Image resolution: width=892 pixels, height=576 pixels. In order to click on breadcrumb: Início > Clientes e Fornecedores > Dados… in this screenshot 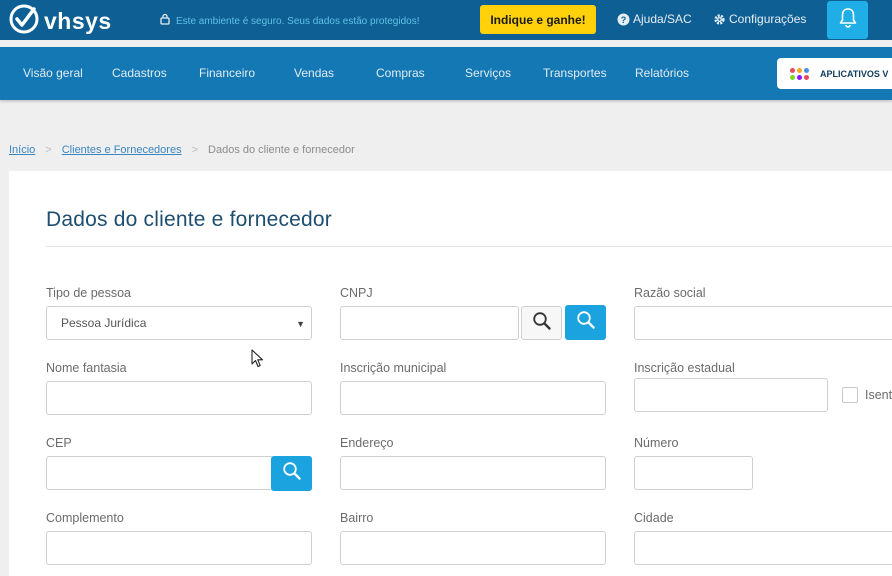, I will do `click(182, 150)`.